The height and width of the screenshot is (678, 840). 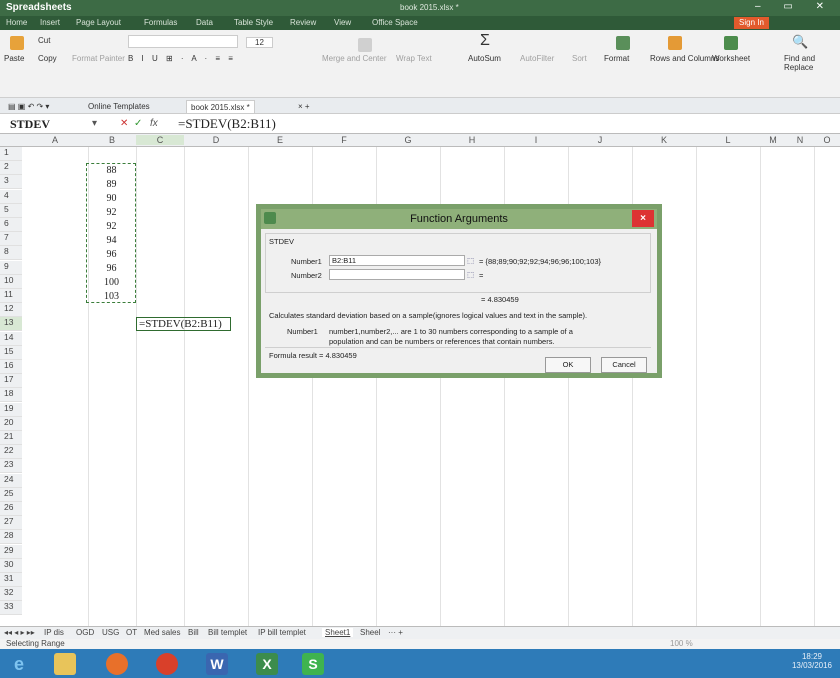 What do you see at coordinates (675, 43) in the screenshot?
I see `rows-columns-icon` at bounding box center [675, 43].